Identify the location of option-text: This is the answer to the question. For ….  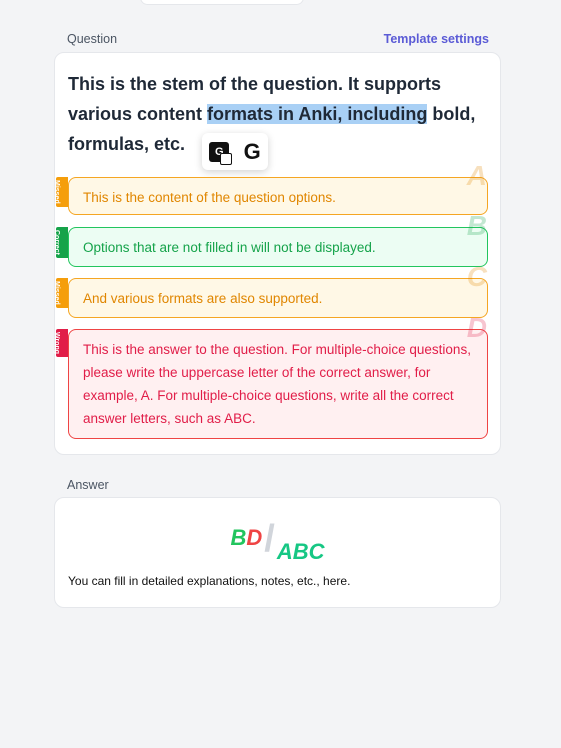
(277, 384).